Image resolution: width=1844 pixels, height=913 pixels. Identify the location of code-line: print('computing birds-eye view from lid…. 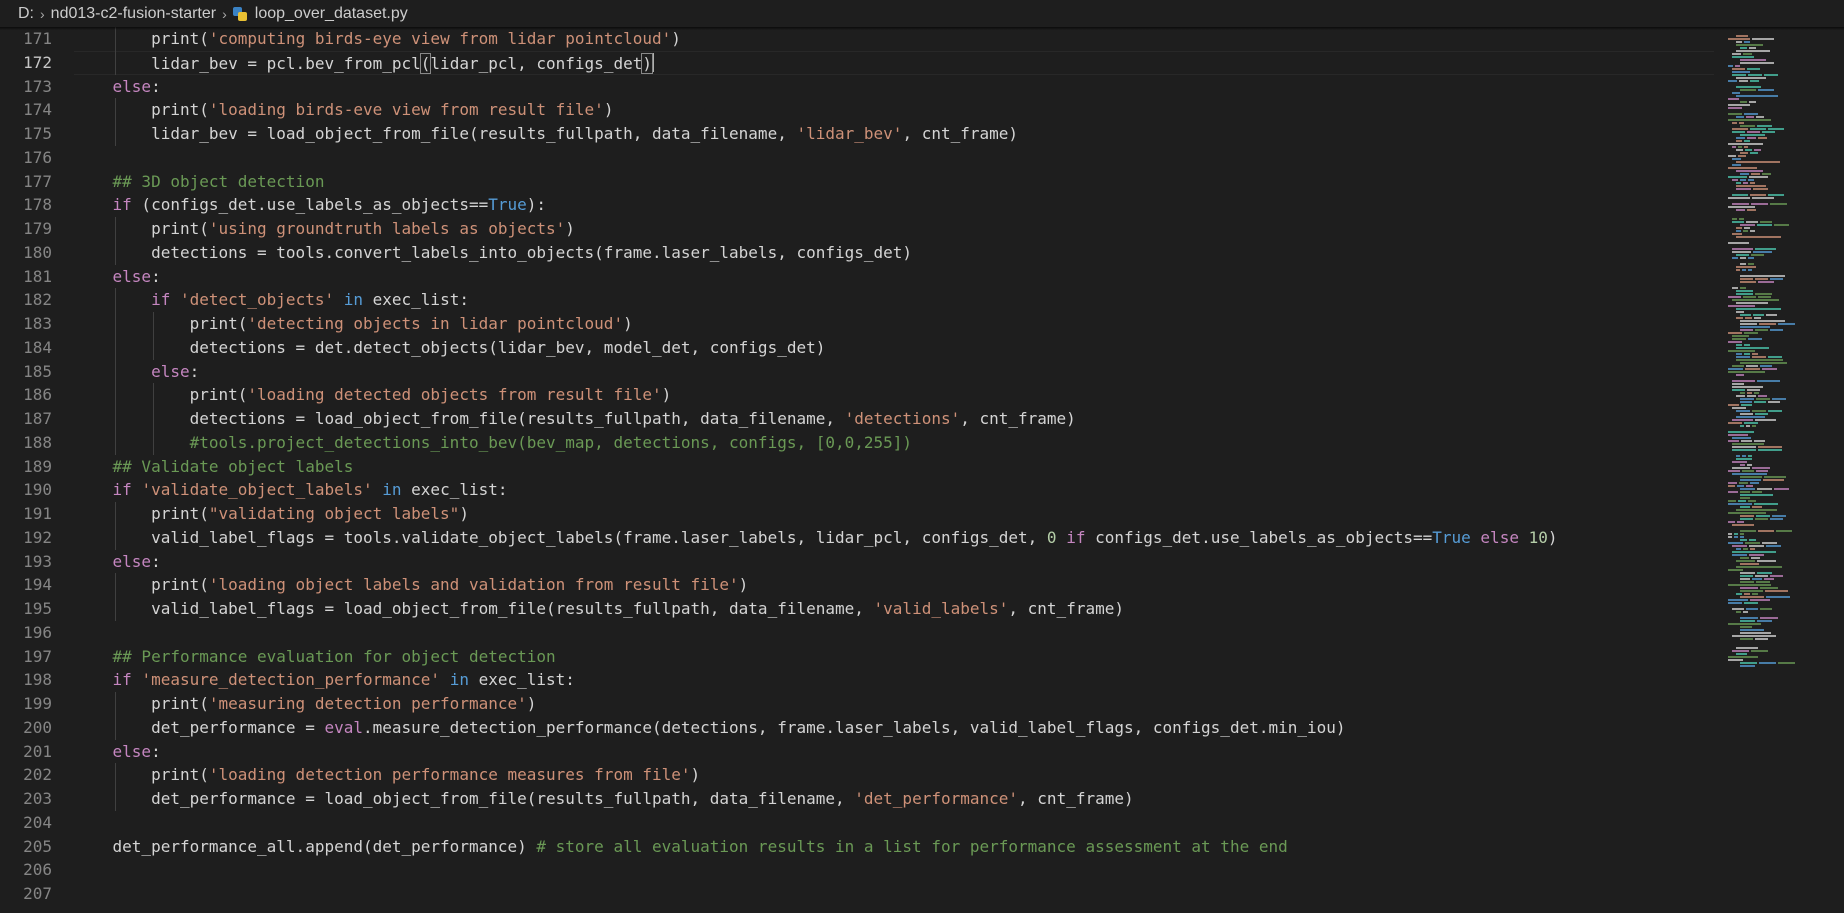
(894, 39).